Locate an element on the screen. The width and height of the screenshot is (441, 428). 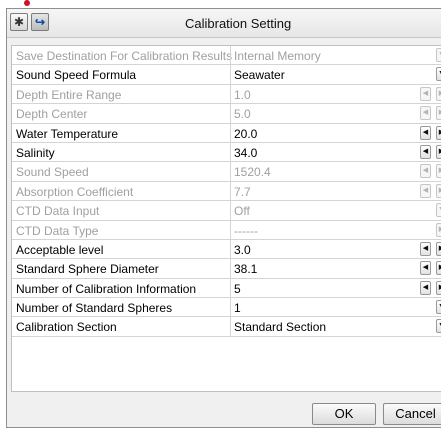
setting-value: Off is located at coordinates (242, 211).